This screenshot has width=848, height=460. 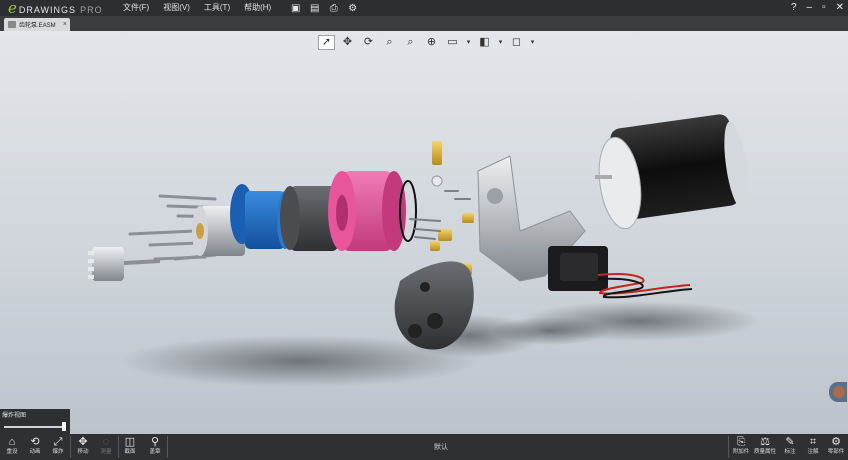 I want to click on explode-icon: ⤢, so click(x=58, y=442).